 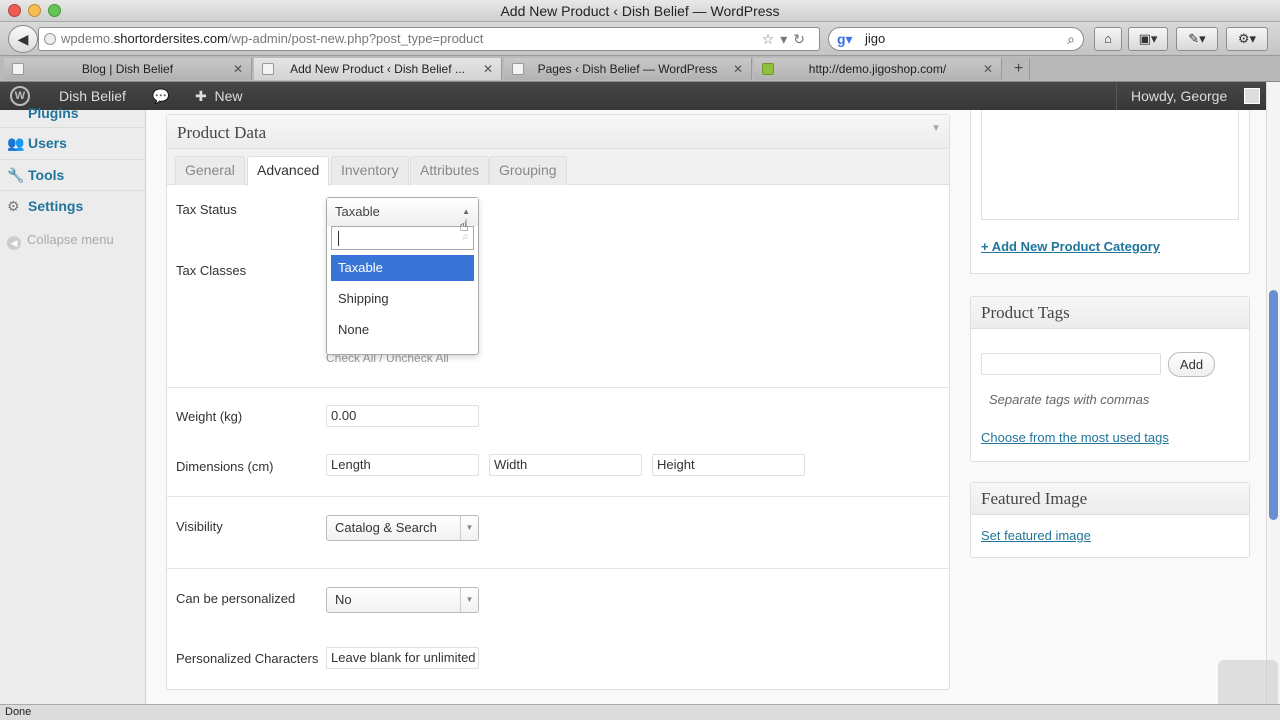 What do you see at coordinates (378, 69) in the screenshot?
I see `tab-add-new-product: Add New Product ‹ Dish Belief ... ✕` at bounding box center [378, 69].